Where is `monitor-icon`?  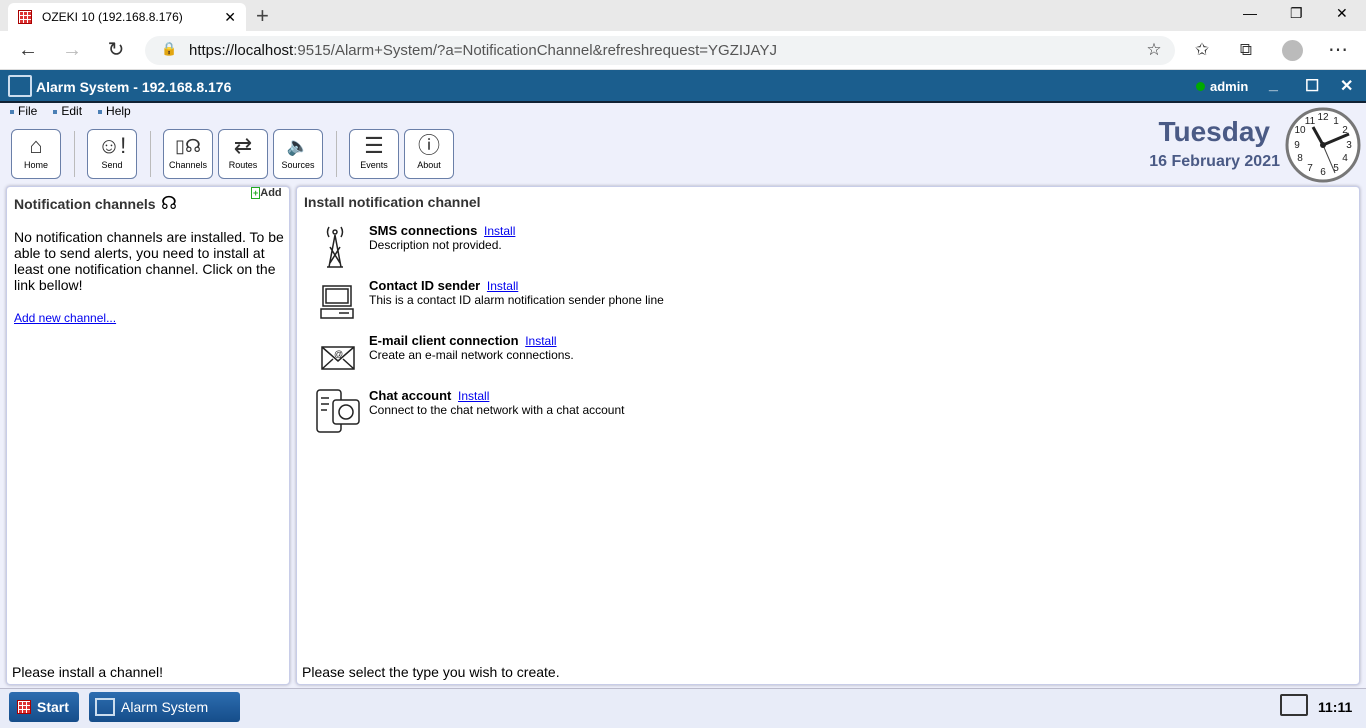 monitor-icon is located at coordinates (1294, 705).